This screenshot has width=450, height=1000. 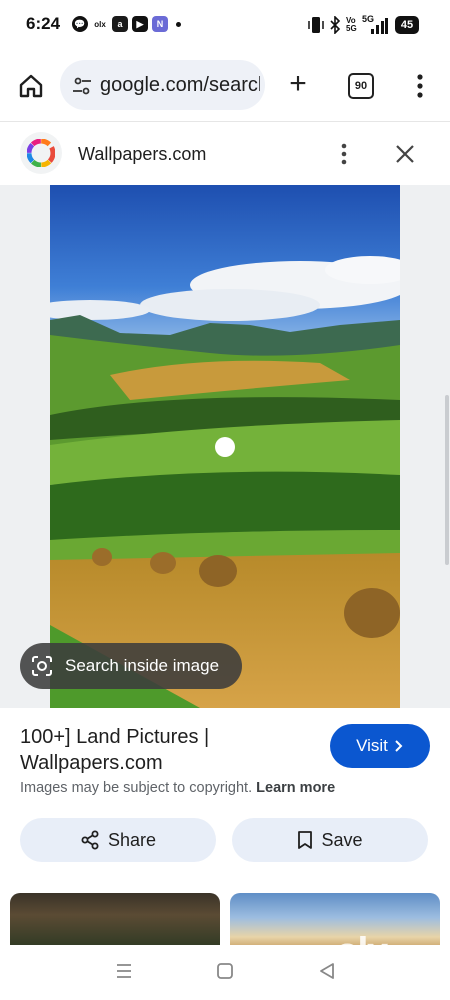 I want to click on volte-icon: Vo 5G, so click(x=351, y=24).